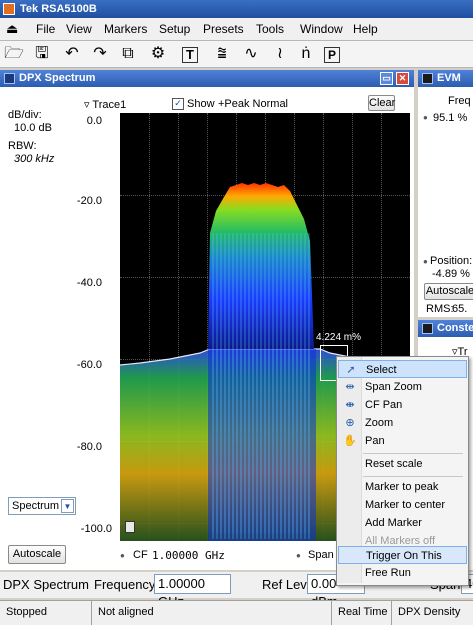 The width and height of the screenshot is (473, 625). I want to click on menu-window: Window, so click(321, 29).